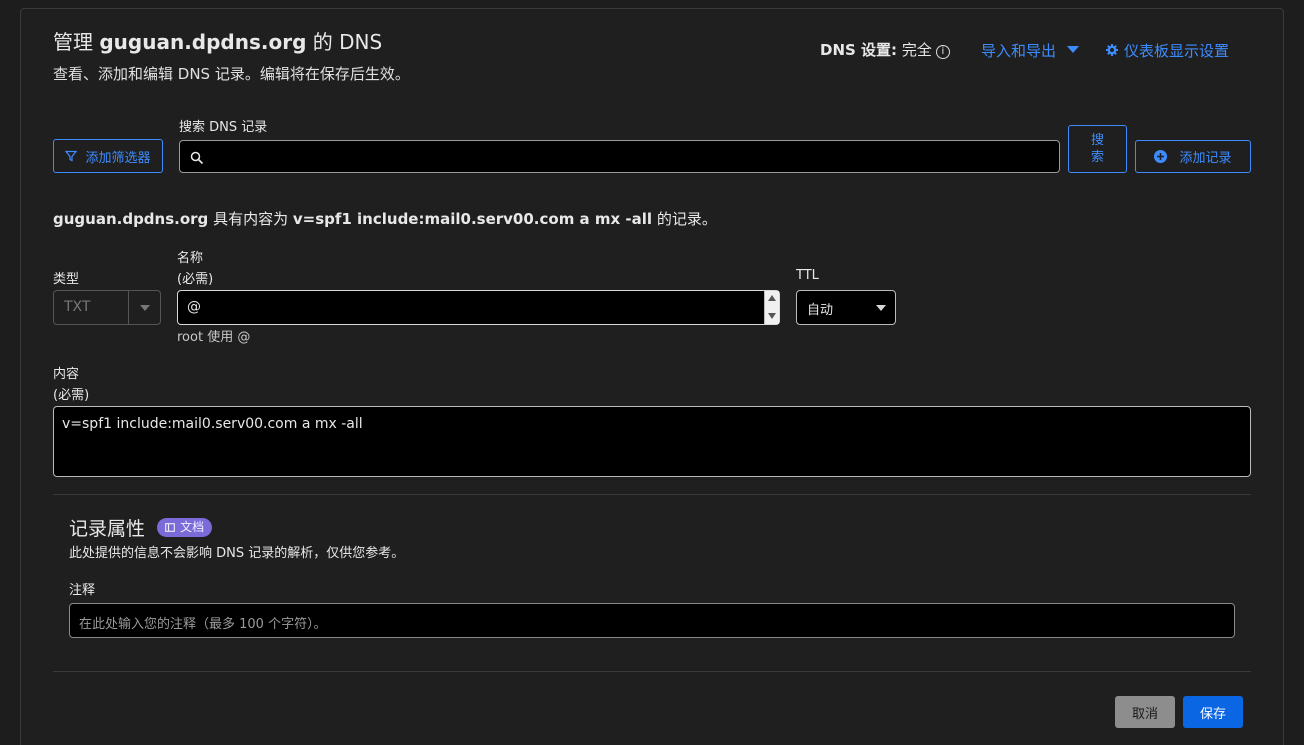 This screenshot has height=745, width=1304. Describe the element at coordinates (223, 127) in the screenshot. I see `search-label: 搜索 DNS 记录` at that location.